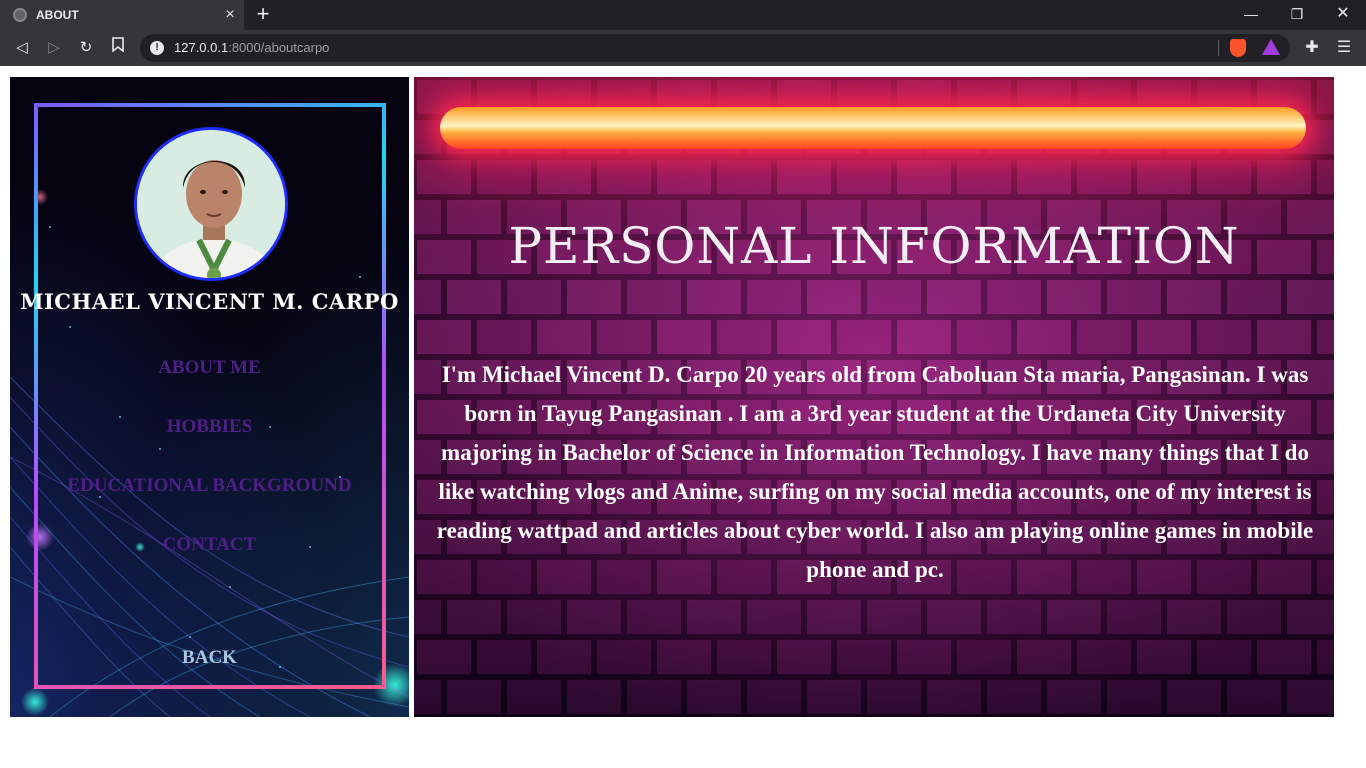 The image size is (1366, 768). Describe the element at coordinates (157, 48) in the screenshot. I see `info-icon: !` at that location.